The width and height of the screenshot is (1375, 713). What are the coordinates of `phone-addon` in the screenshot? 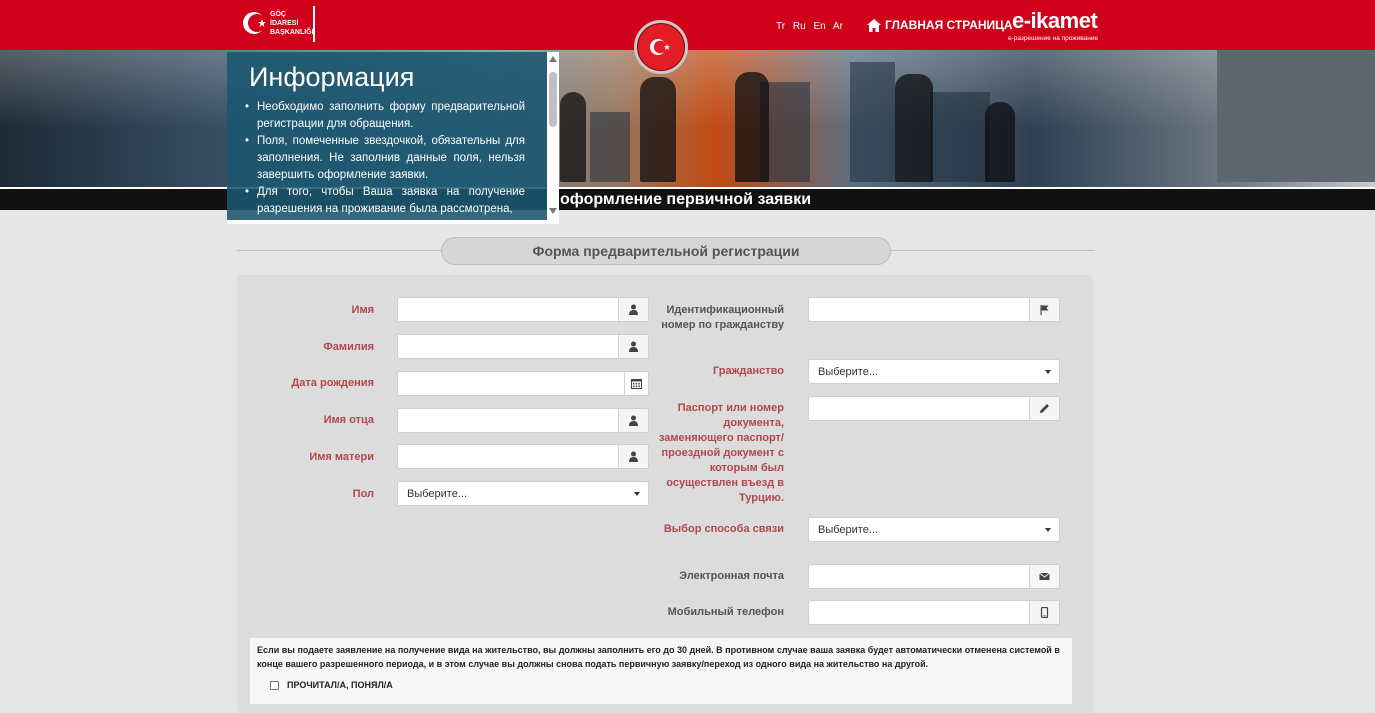 It's located at (1044, 612).